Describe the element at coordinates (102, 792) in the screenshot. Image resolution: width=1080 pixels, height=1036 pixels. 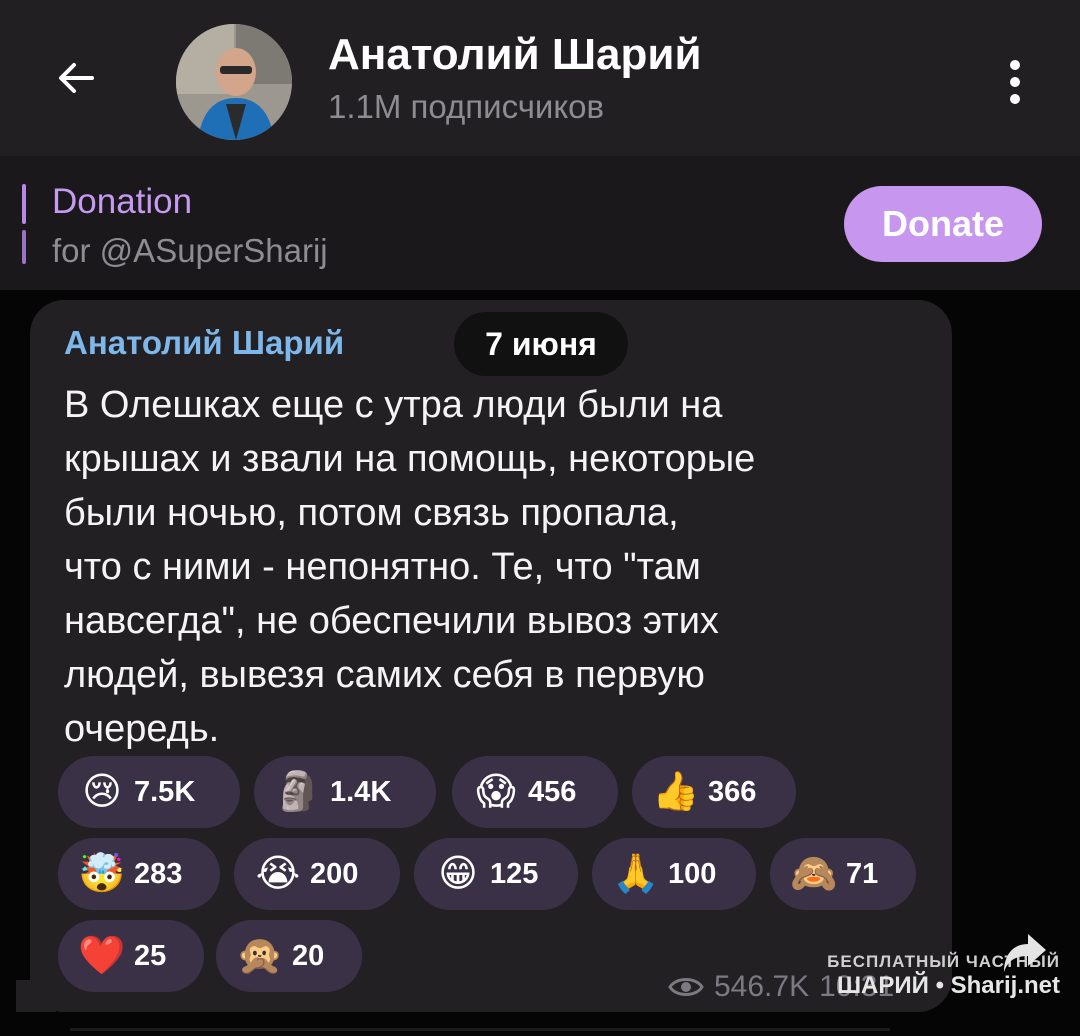
I see `crying-face-icon: 😢` at that location.